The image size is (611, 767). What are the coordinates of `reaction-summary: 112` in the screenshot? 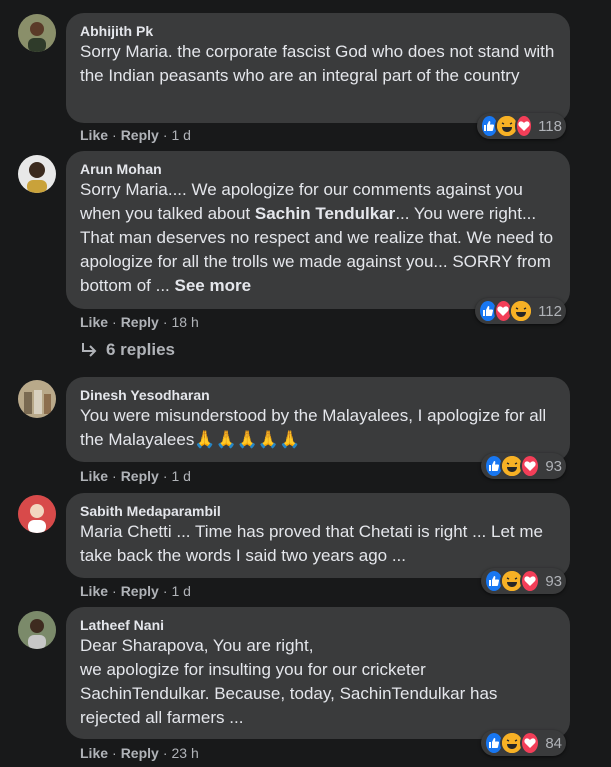 It's located at (520, 311).